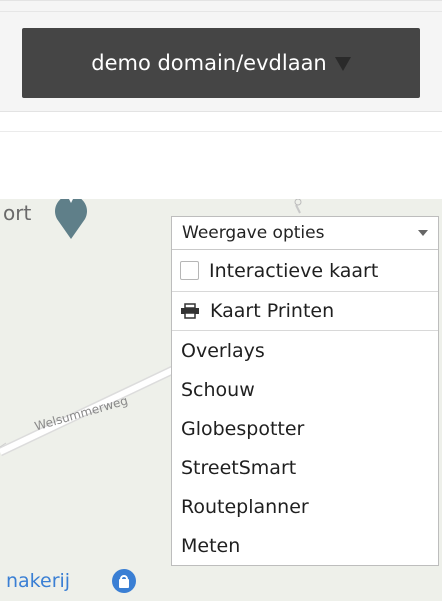 This screenshot has width=442, height=601. What do you see at coordinates (294, 270) in the screenshot?
I see `interactive-map-label: Interactieve kaart` at bounding box center [294, 270].